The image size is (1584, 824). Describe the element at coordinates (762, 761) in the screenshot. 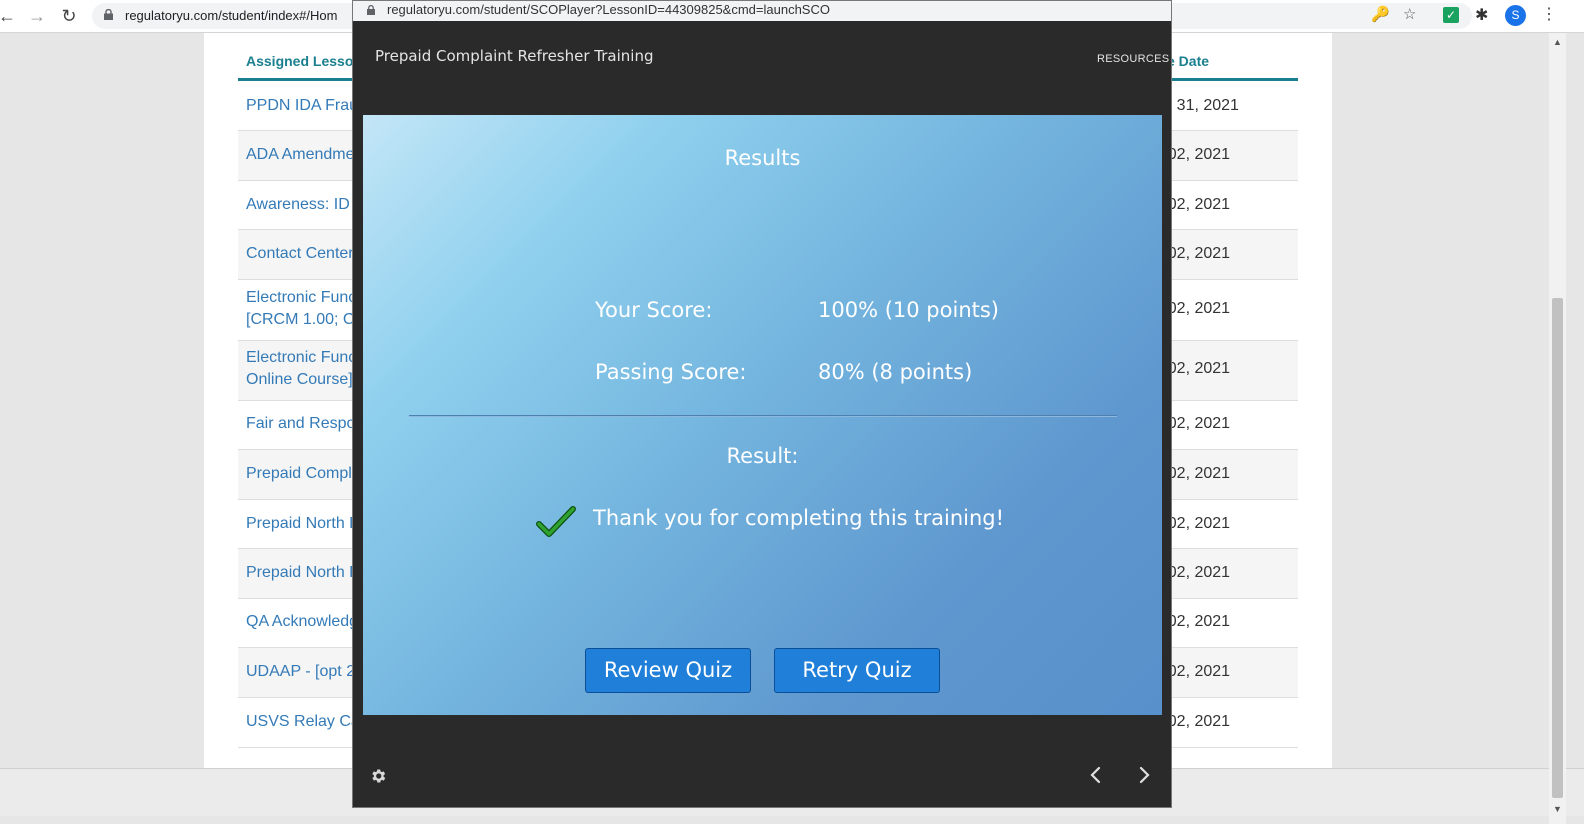

I see `player-footer` at that location.